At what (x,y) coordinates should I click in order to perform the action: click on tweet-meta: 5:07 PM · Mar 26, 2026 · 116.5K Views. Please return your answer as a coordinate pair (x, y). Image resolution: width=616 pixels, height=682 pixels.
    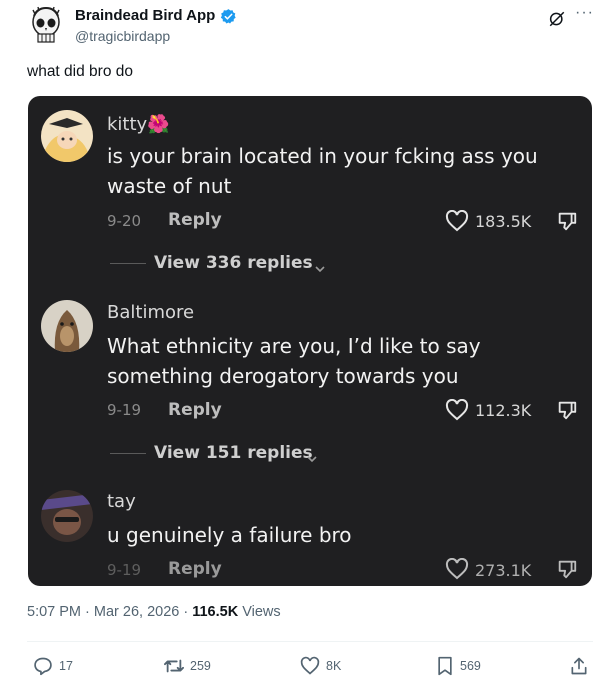
    Looking at the image, I should click on (154, 612).